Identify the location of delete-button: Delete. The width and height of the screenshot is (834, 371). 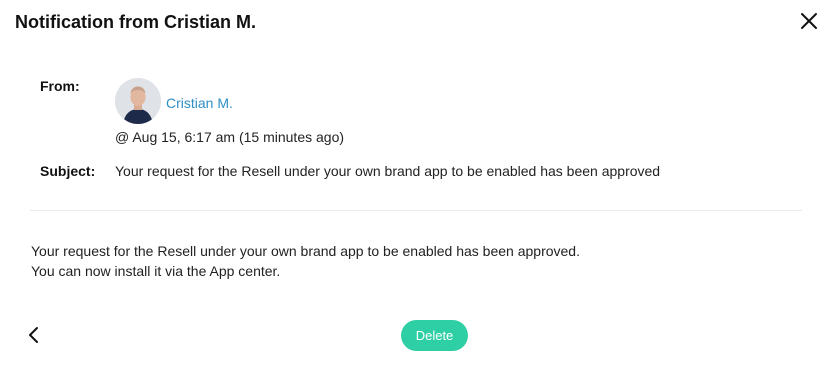
(434, 335).